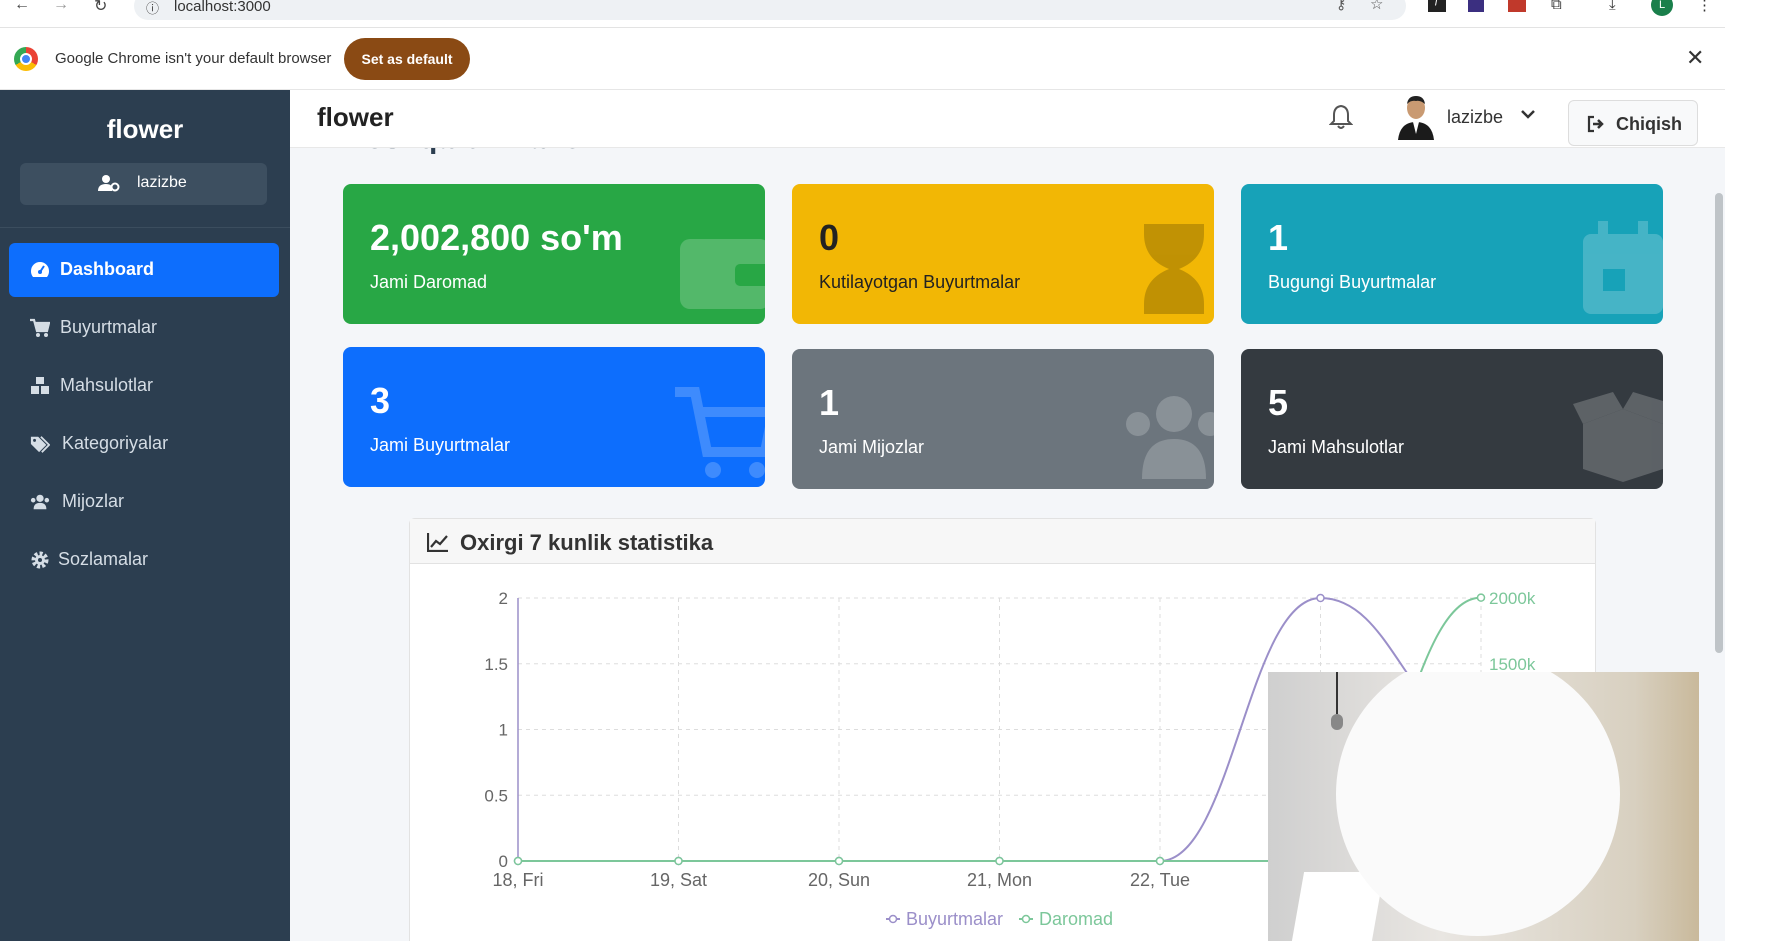  Describe the element at coordinates (107, 269) in the screenshot. I see `sidebar-item-label: Dashboard` at that location.